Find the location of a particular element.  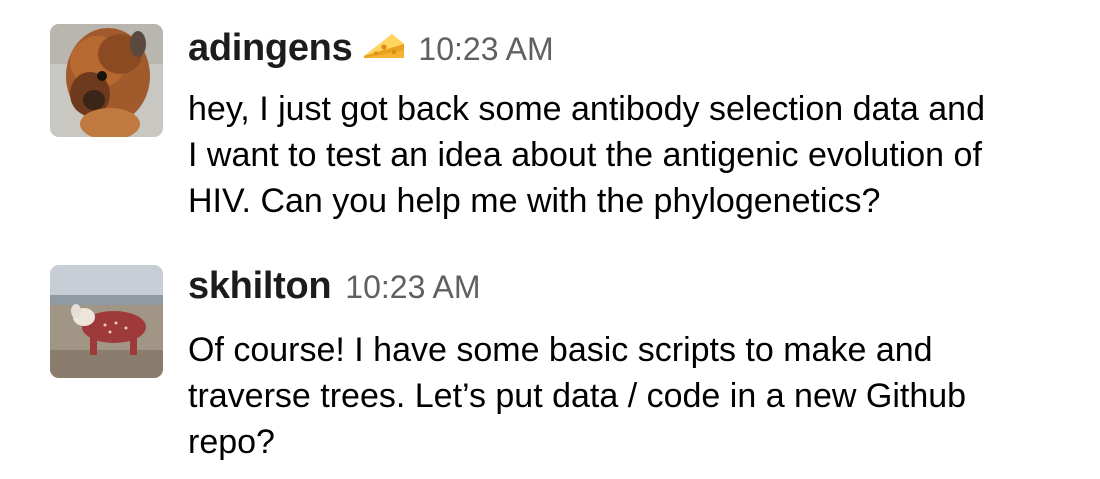

pony-in-sweater-avatar-image is located at coordinates (106, 321).